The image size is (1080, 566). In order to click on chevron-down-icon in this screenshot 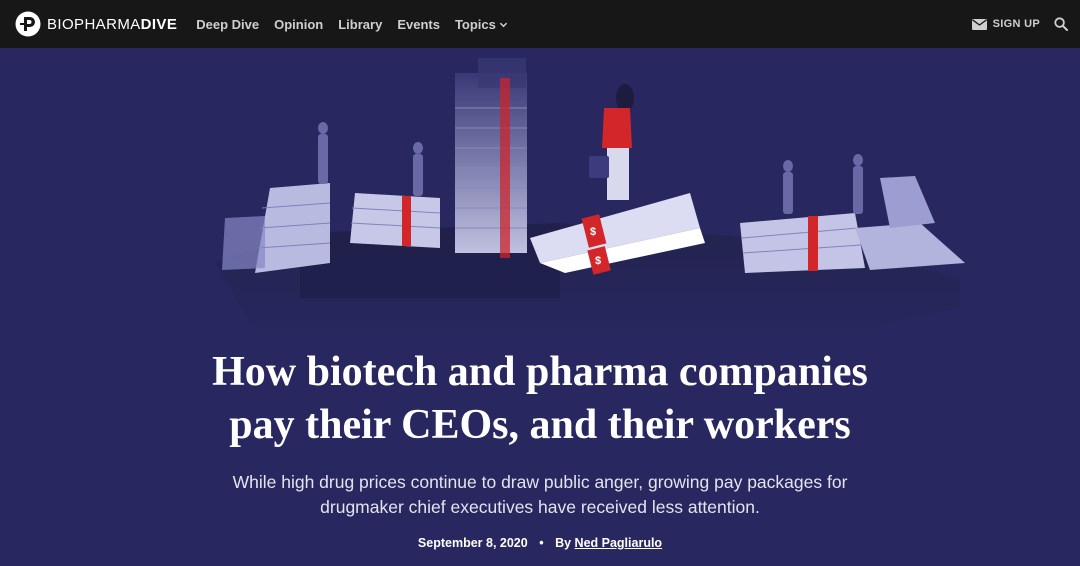, I will do `click(503, 24)`.